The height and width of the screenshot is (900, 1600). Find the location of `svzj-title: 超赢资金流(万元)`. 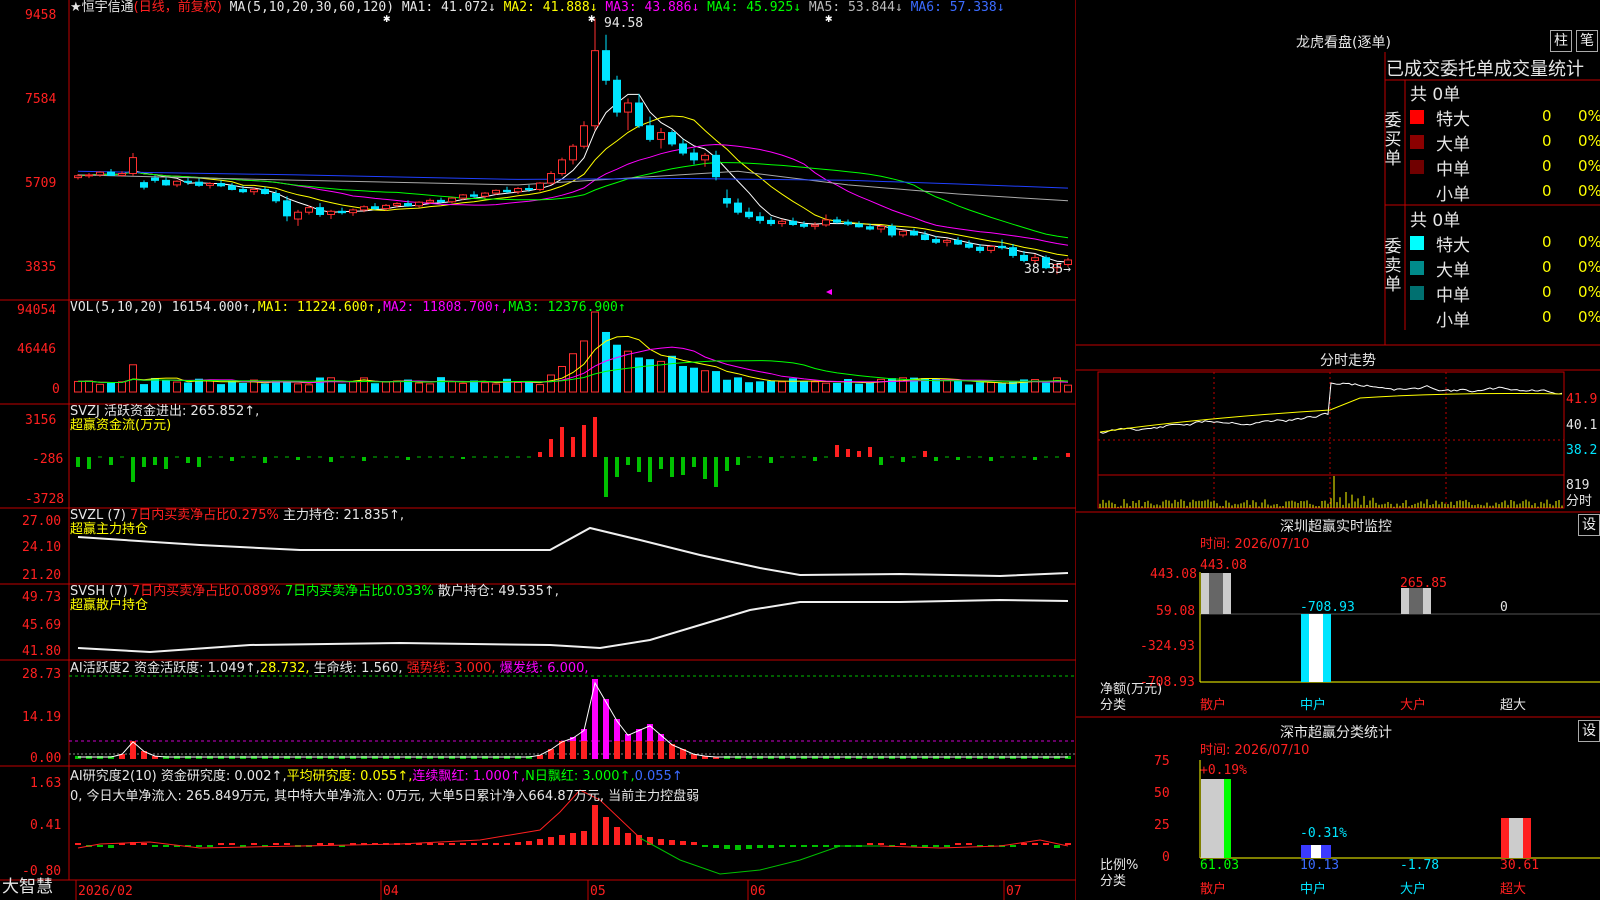

svzj-title: 超赢资金流(万元) is located at coordinates (121, 425).